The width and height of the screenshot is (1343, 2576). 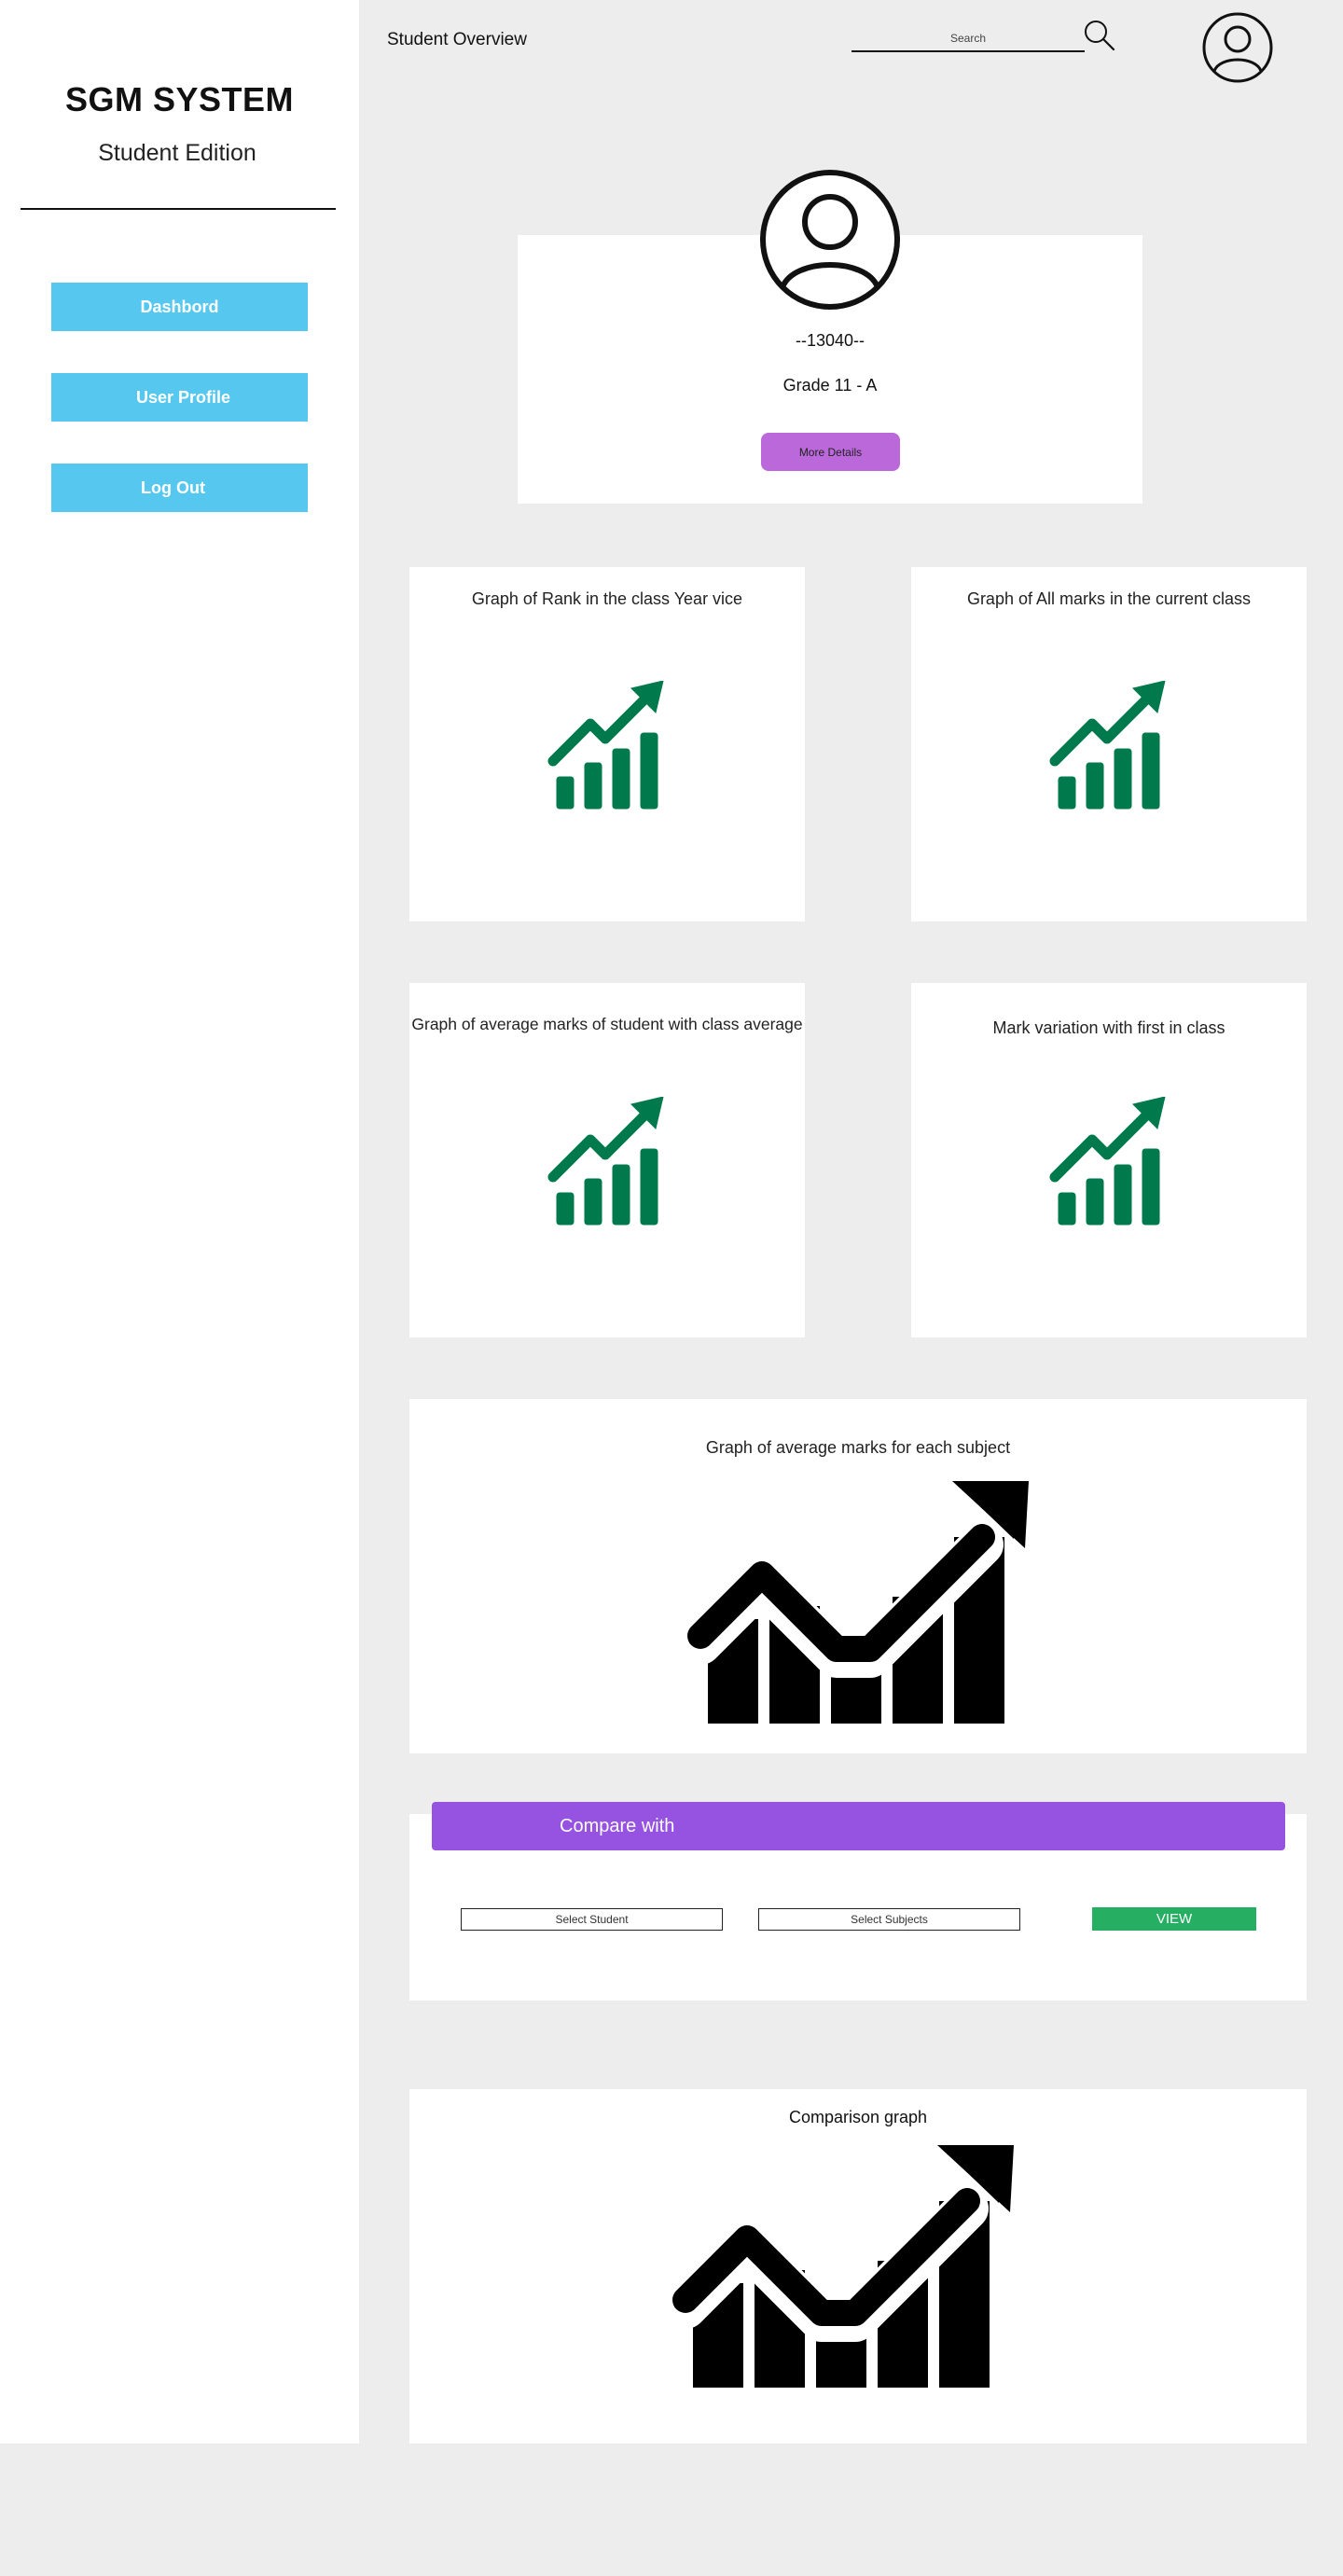 I want to click on graph-title: Mark variation with first in class, so click(x=1109, y=1027).